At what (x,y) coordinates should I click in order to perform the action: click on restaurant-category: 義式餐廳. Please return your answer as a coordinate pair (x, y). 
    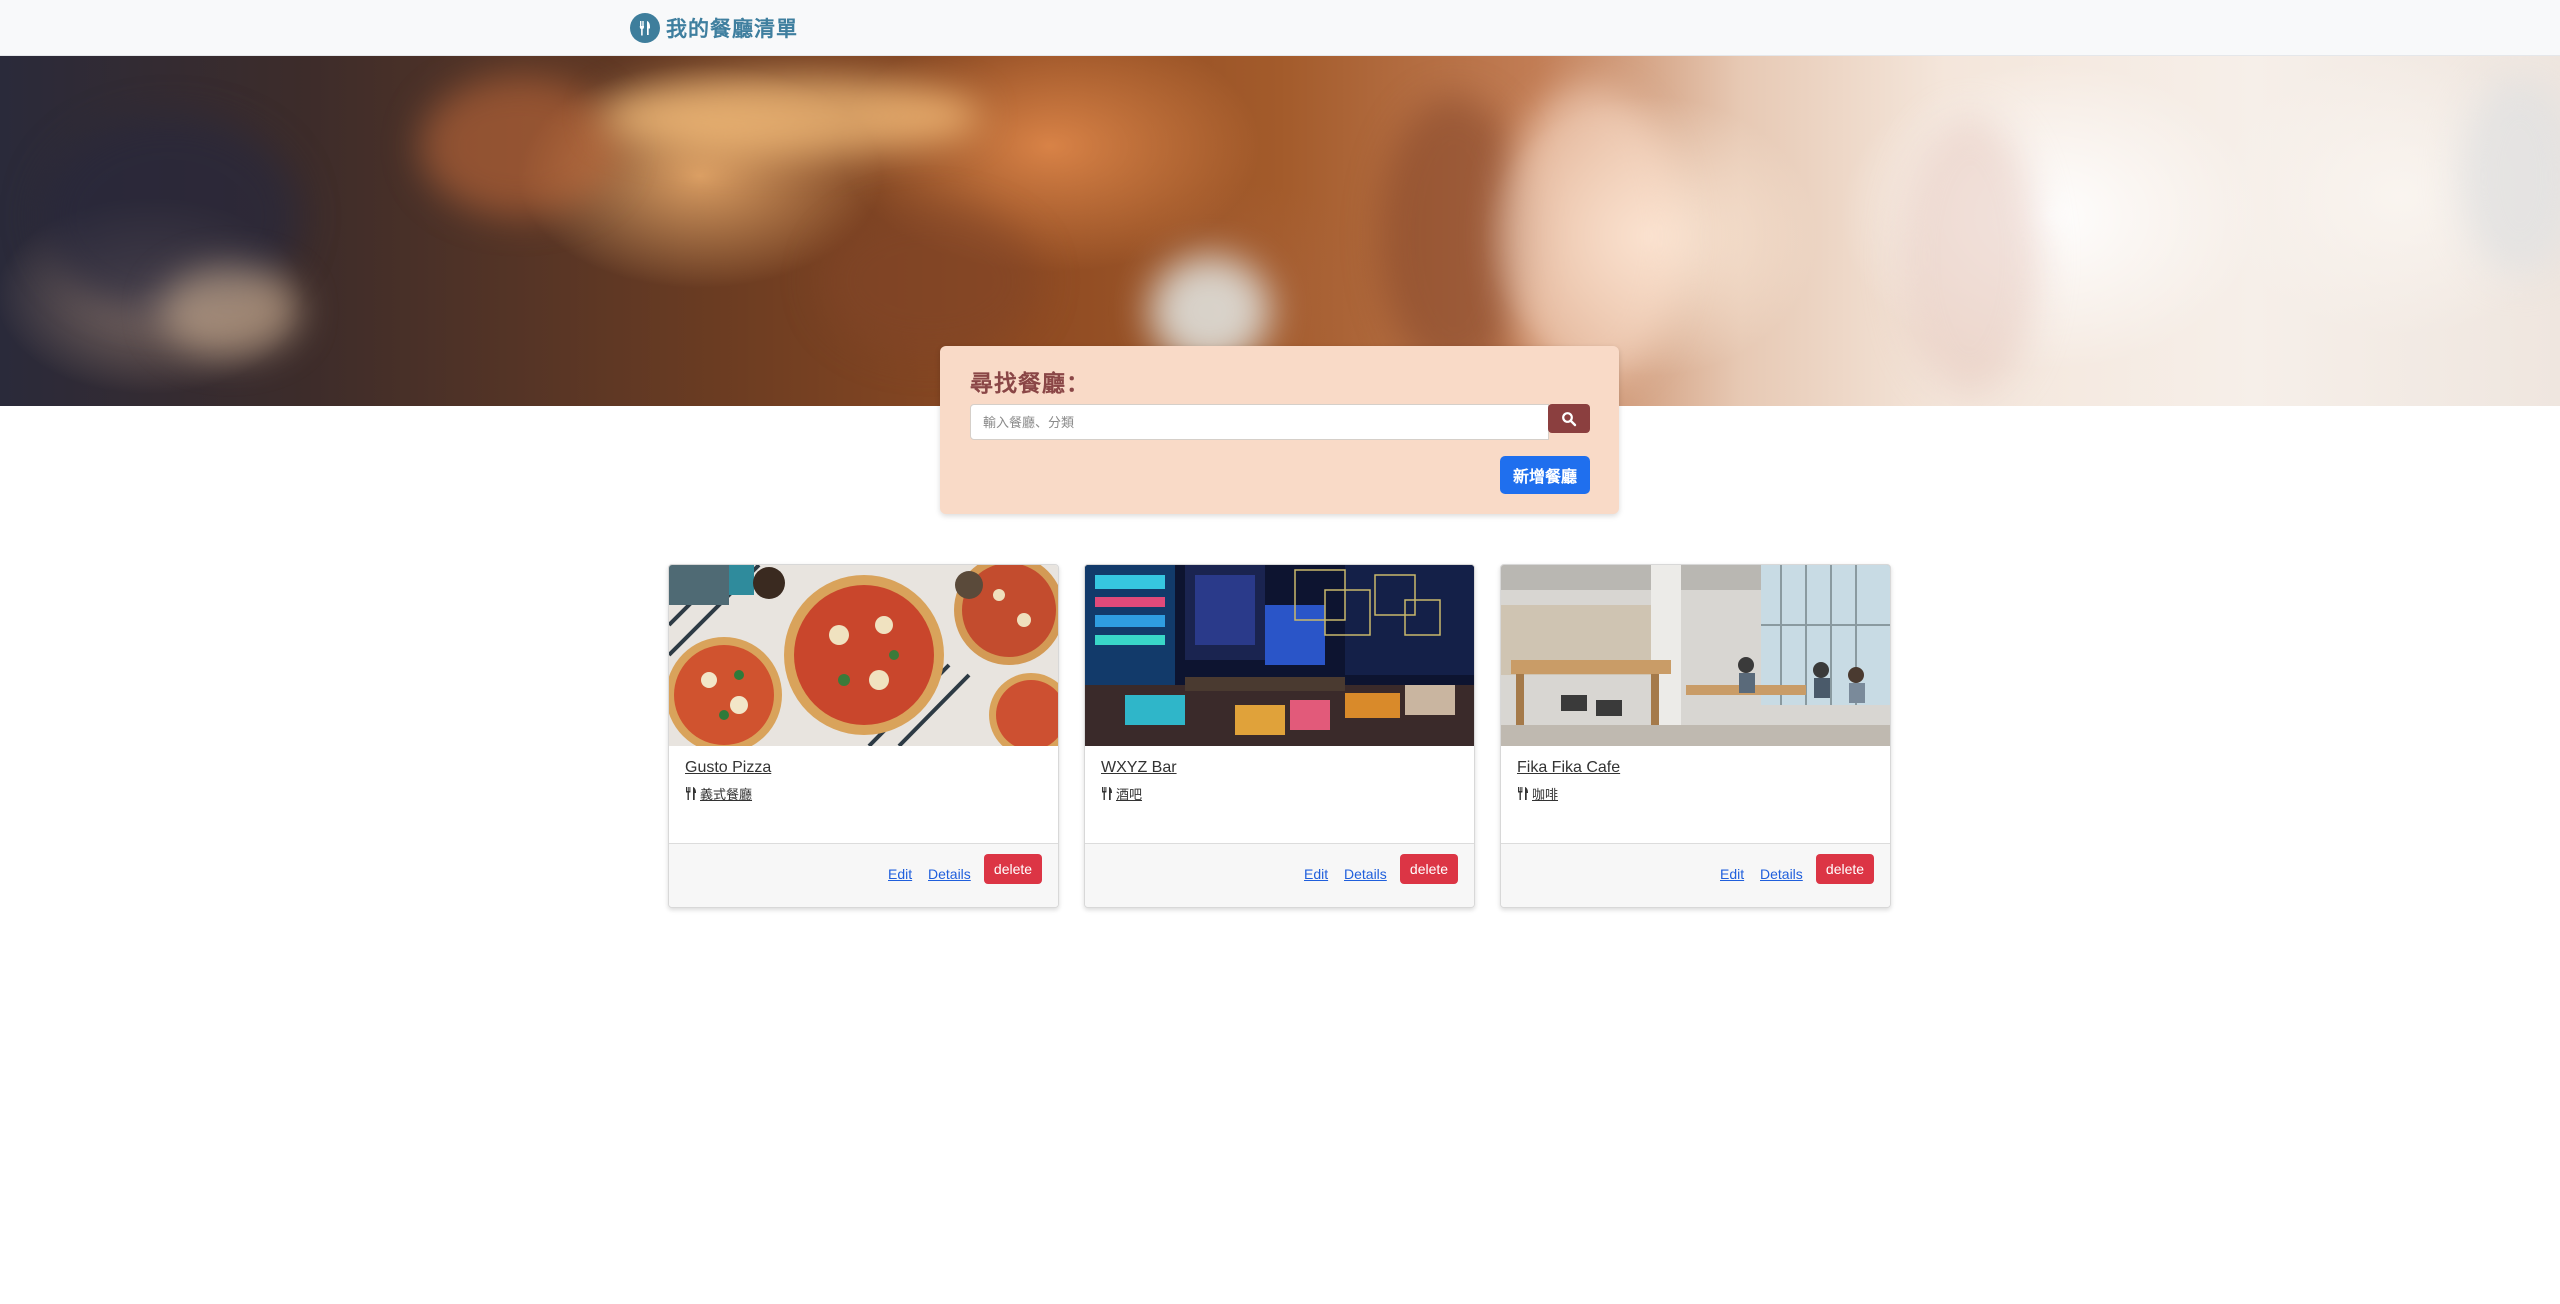
    Looking at the image, I should click on (718, 793).